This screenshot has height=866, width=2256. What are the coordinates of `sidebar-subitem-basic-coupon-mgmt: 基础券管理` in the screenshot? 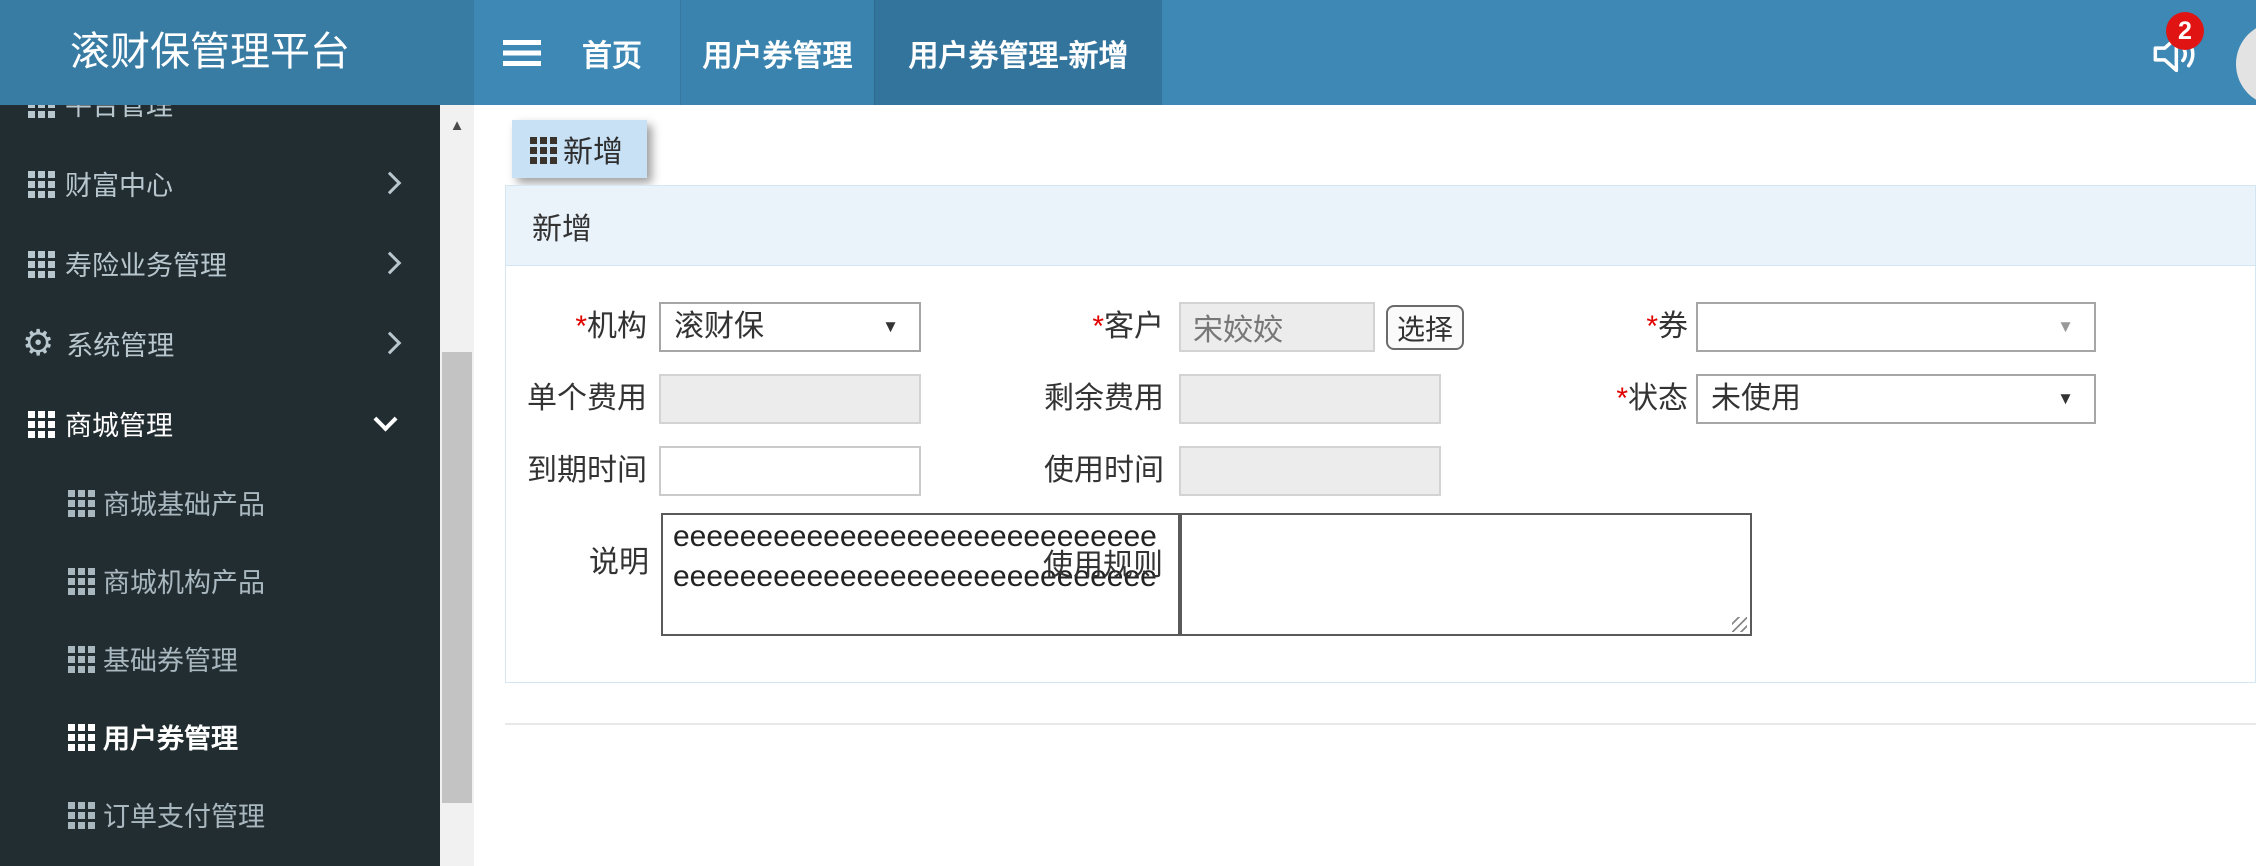 It's located at (220, 658).